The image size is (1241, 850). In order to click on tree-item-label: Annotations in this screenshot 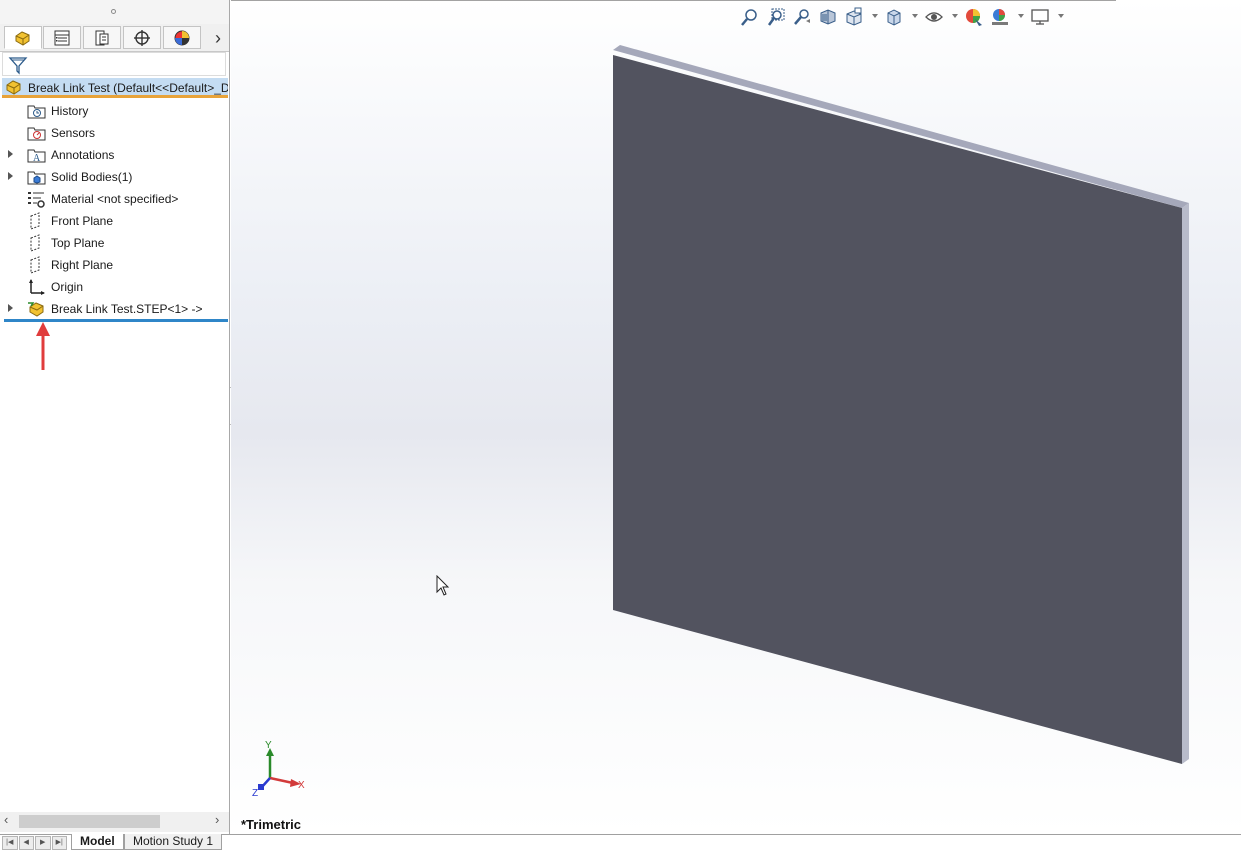, I will do `click(83, 155)`.